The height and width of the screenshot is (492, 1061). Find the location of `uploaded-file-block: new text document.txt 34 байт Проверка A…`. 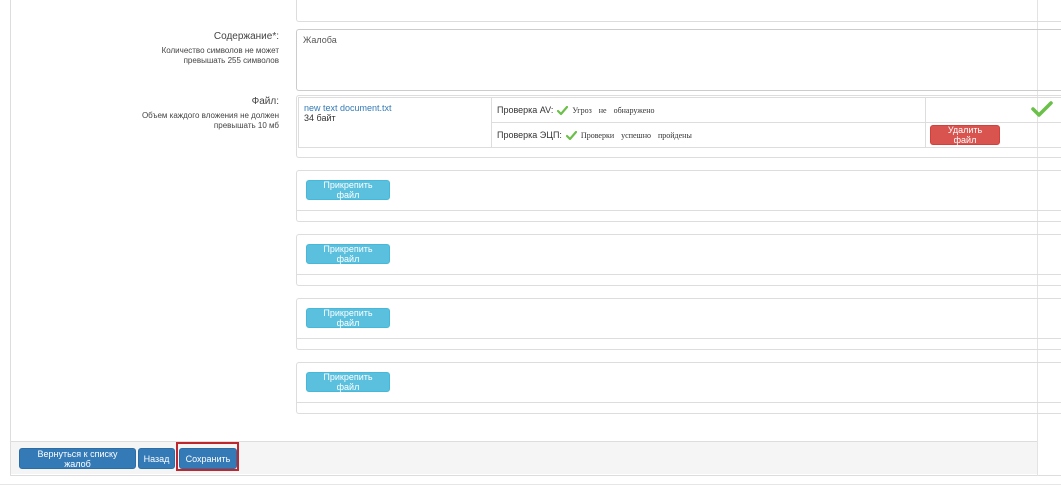

uploaded-file-block: new text document.txt 34 байт Проверка A… is located at coordinates (678, 126).